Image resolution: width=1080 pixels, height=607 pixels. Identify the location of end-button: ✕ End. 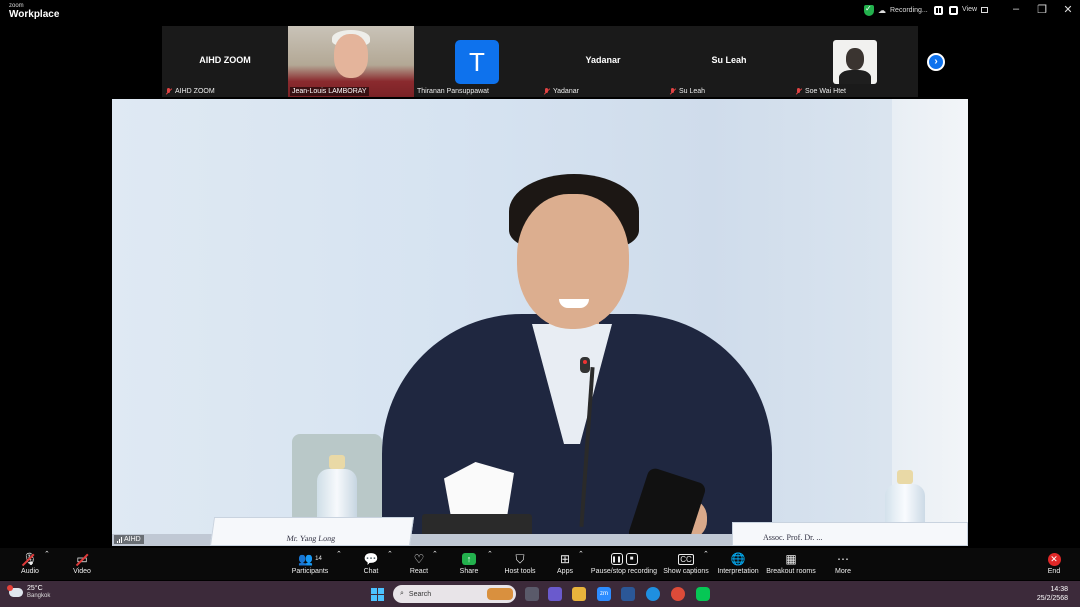
(1054, 562).